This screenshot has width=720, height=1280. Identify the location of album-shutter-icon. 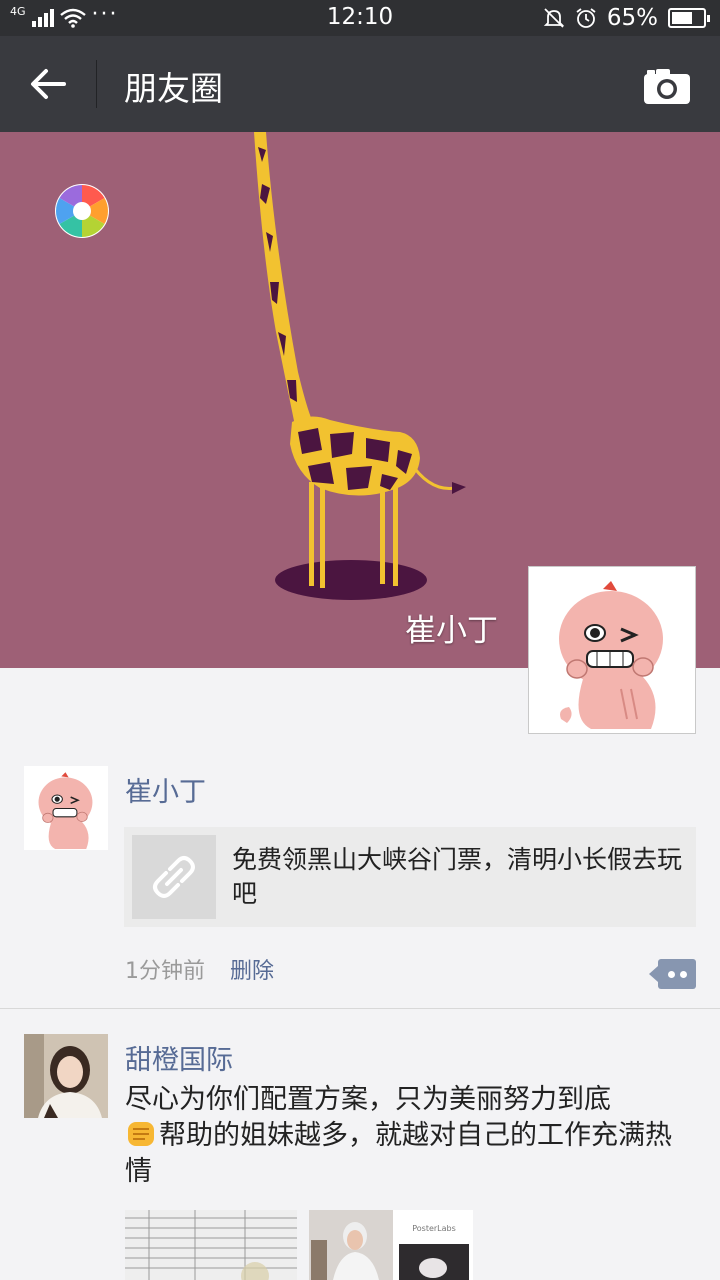
(82, 211).